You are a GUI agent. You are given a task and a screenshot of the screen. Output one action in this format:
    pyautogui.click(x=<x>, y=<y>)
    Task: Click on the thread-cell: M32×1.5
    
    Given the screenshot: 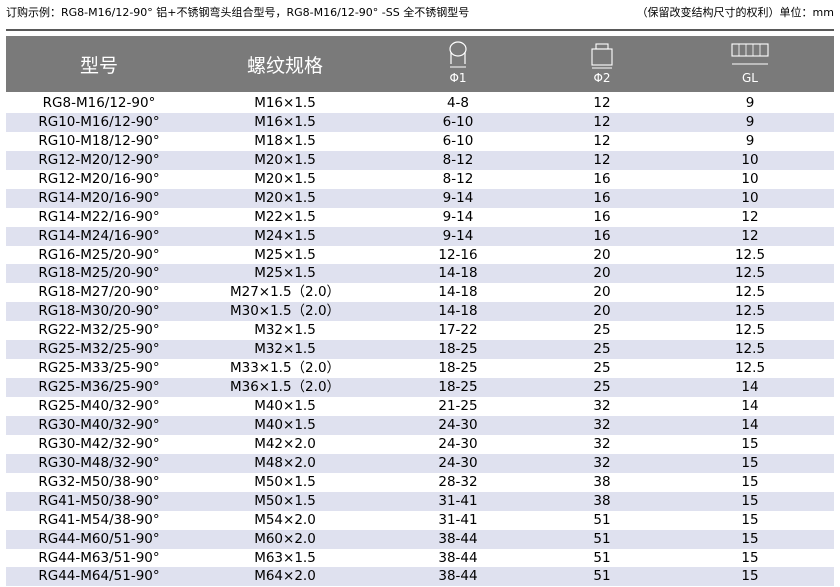 What is the action you would take?
    pyautogui.click(x=285, y=330)
    